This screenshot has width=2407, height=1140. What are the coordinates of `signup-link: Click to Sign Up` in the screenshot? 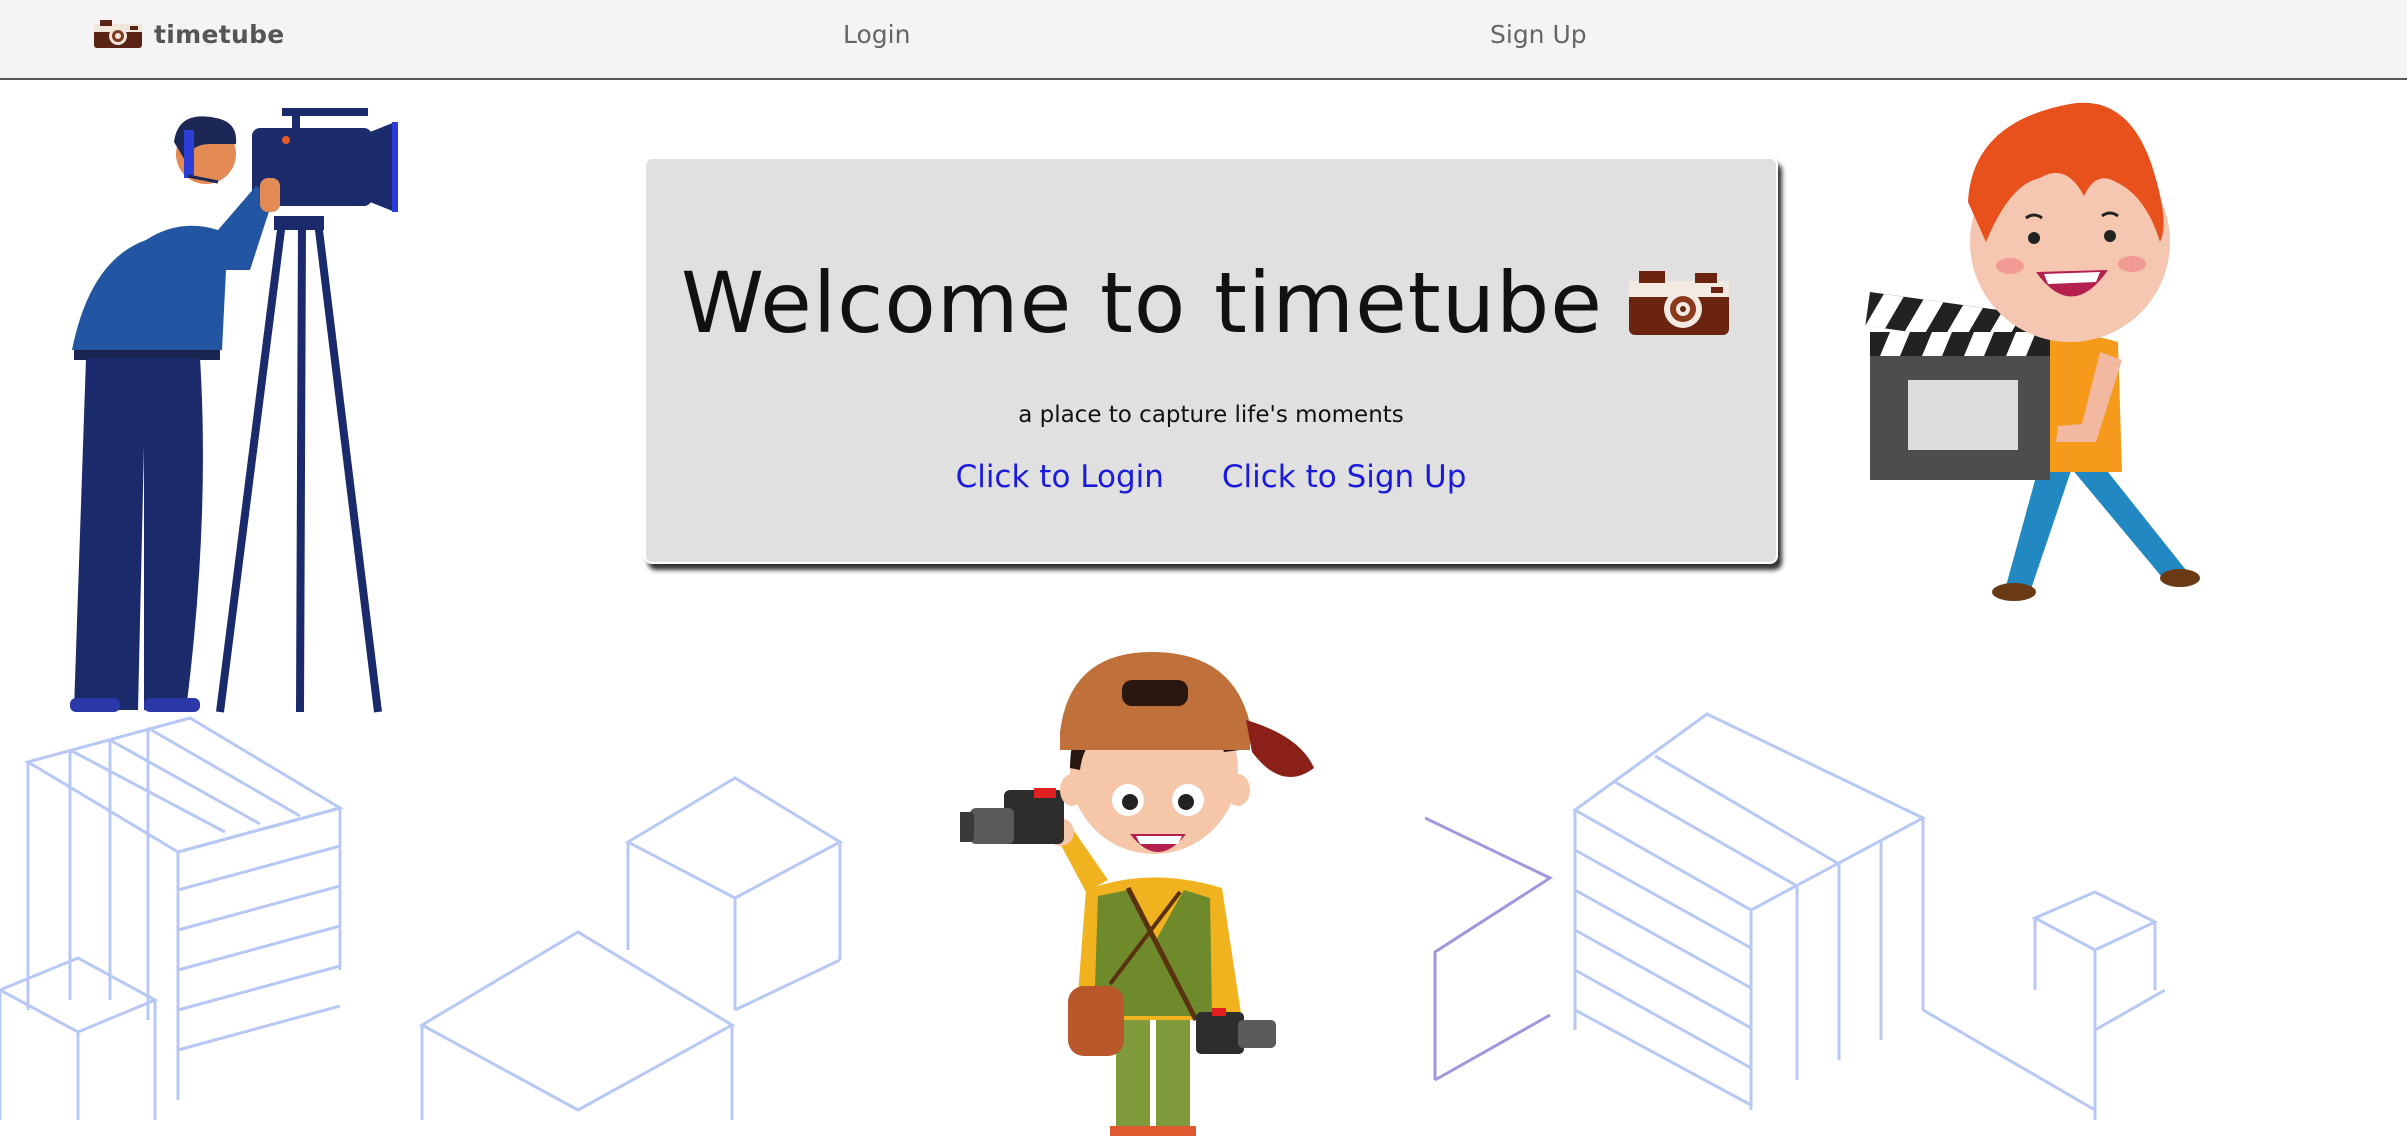 It's located at (1344, 477).